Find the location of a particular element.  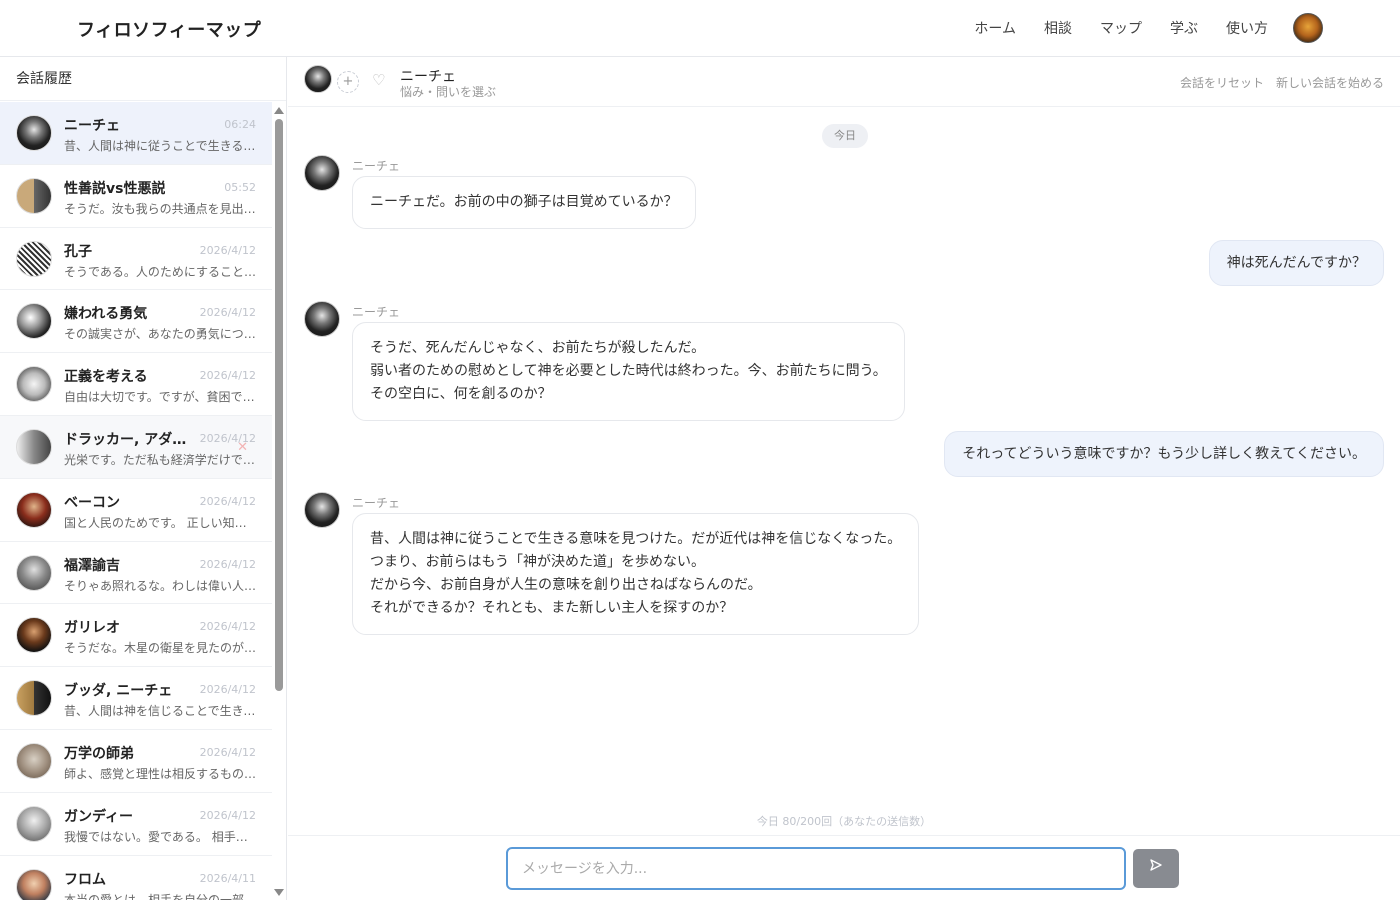

message-line: それってどういう意味ですか？もう少し詳しく教えてください。 is located at coordinates (1164, 454).